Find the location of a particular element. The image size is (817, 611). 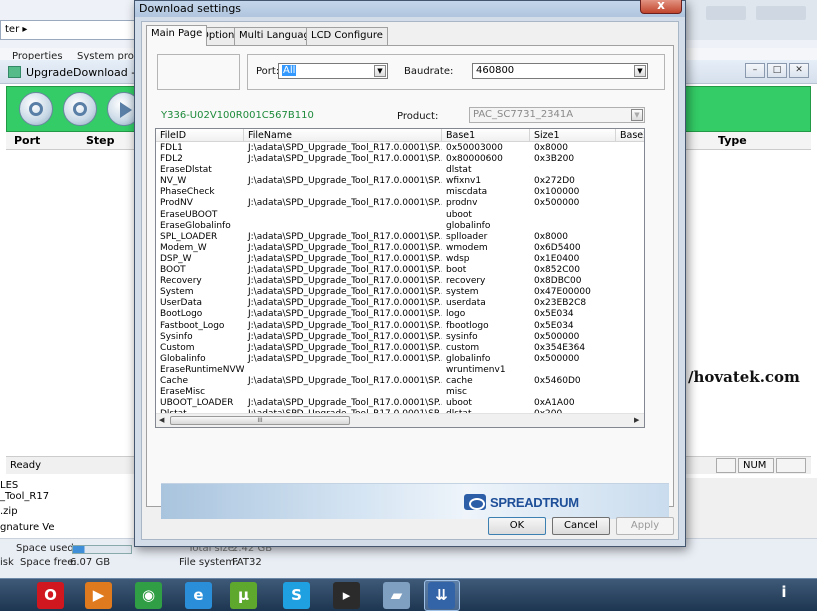

file-item: _Tool_R17 is located at coordinates (24, 496).